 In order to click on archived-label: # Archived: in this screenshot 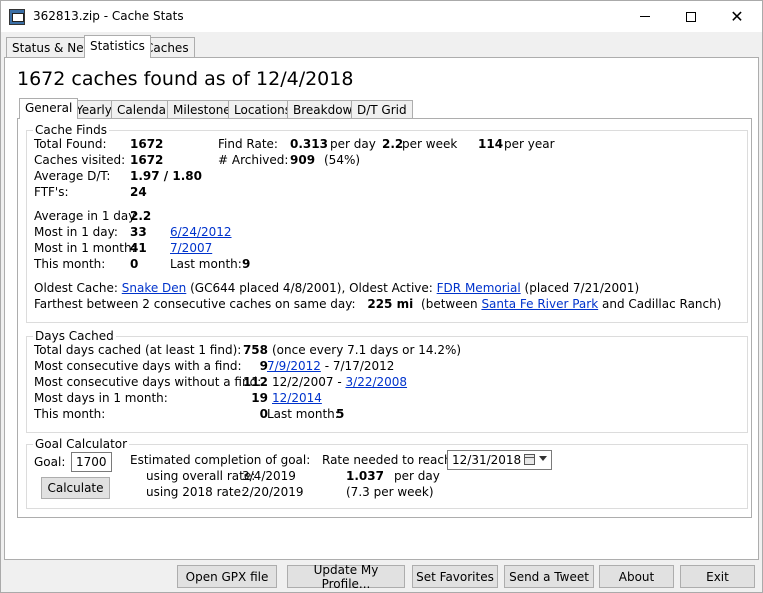, I will do `click(253, 160)`.